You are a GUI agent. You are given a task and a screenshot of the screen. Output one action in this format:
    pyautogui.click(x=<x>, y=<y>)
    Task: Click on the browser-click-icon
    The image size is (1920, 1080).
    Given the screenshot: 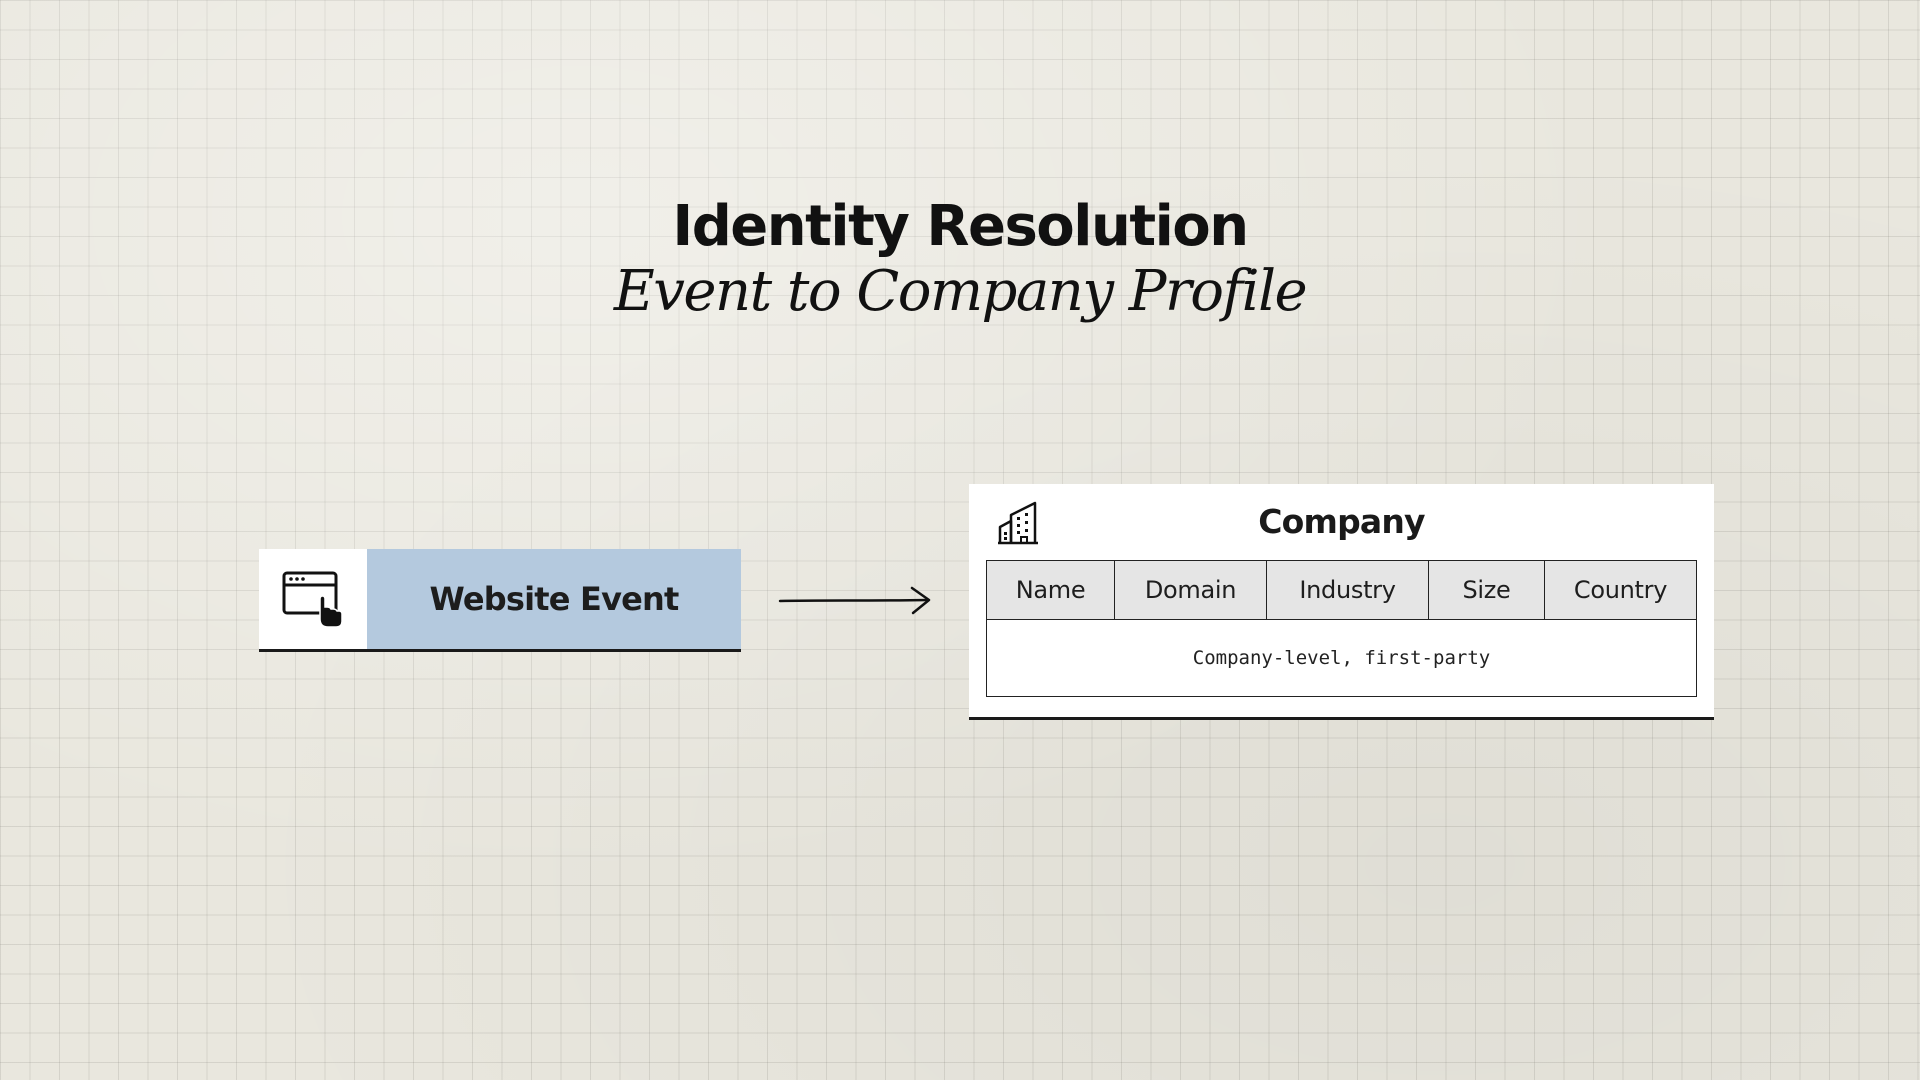 What is the action you would take?
    pyautogui.click(x=312, y=599)
    